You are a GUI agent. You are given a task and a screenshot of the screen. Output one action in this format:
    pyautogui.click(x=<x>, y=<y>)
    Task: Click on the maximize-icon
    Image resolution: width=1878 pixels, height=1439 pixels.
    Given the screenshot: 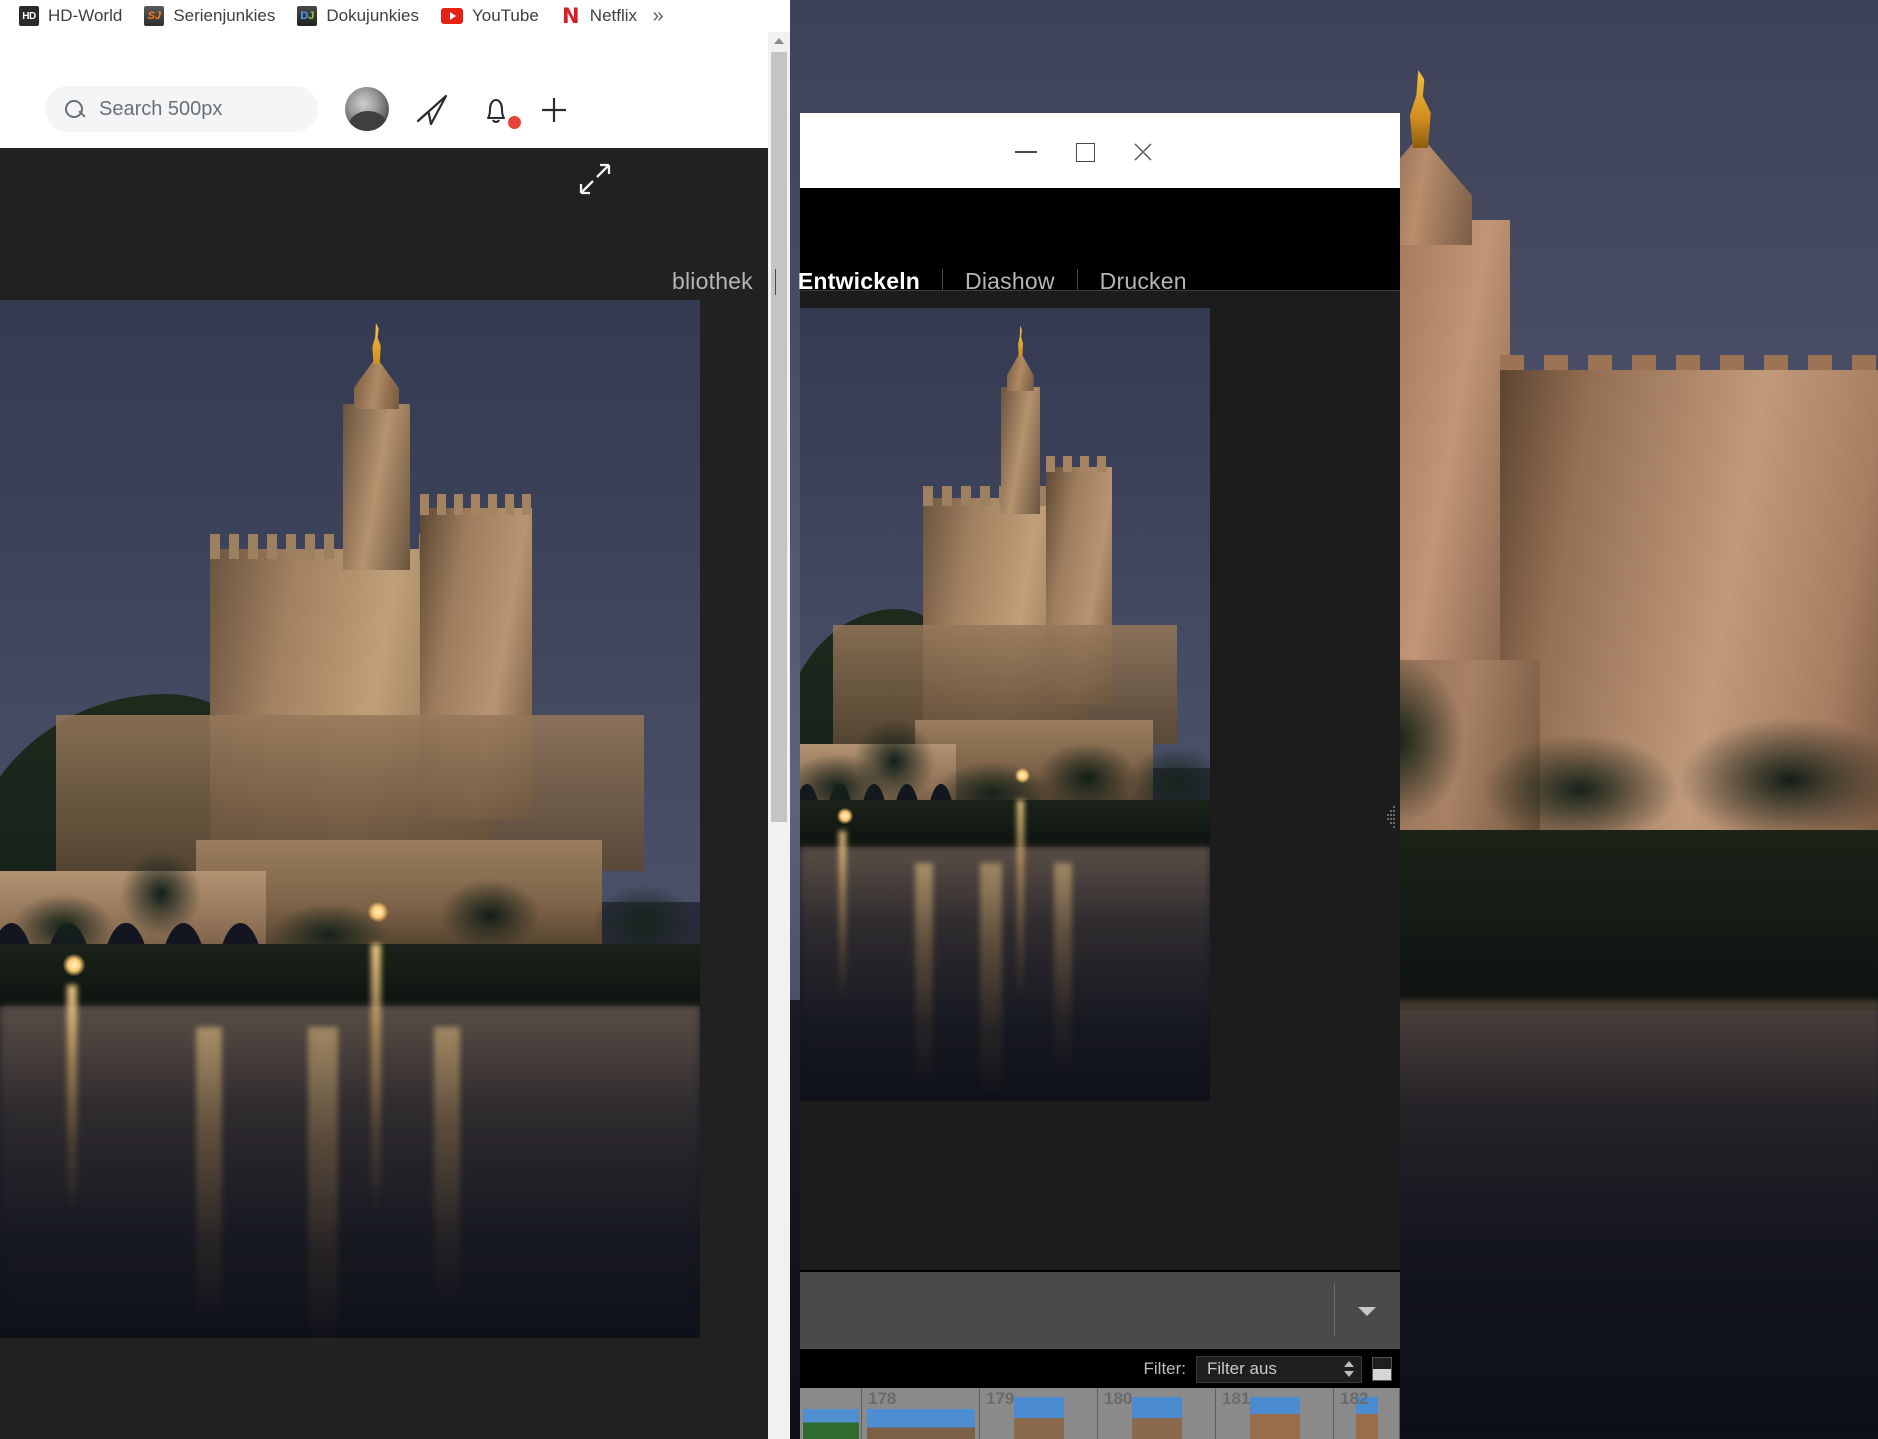 What is the action you would take?
    pyautogui.click(x=1085, y=152)
    